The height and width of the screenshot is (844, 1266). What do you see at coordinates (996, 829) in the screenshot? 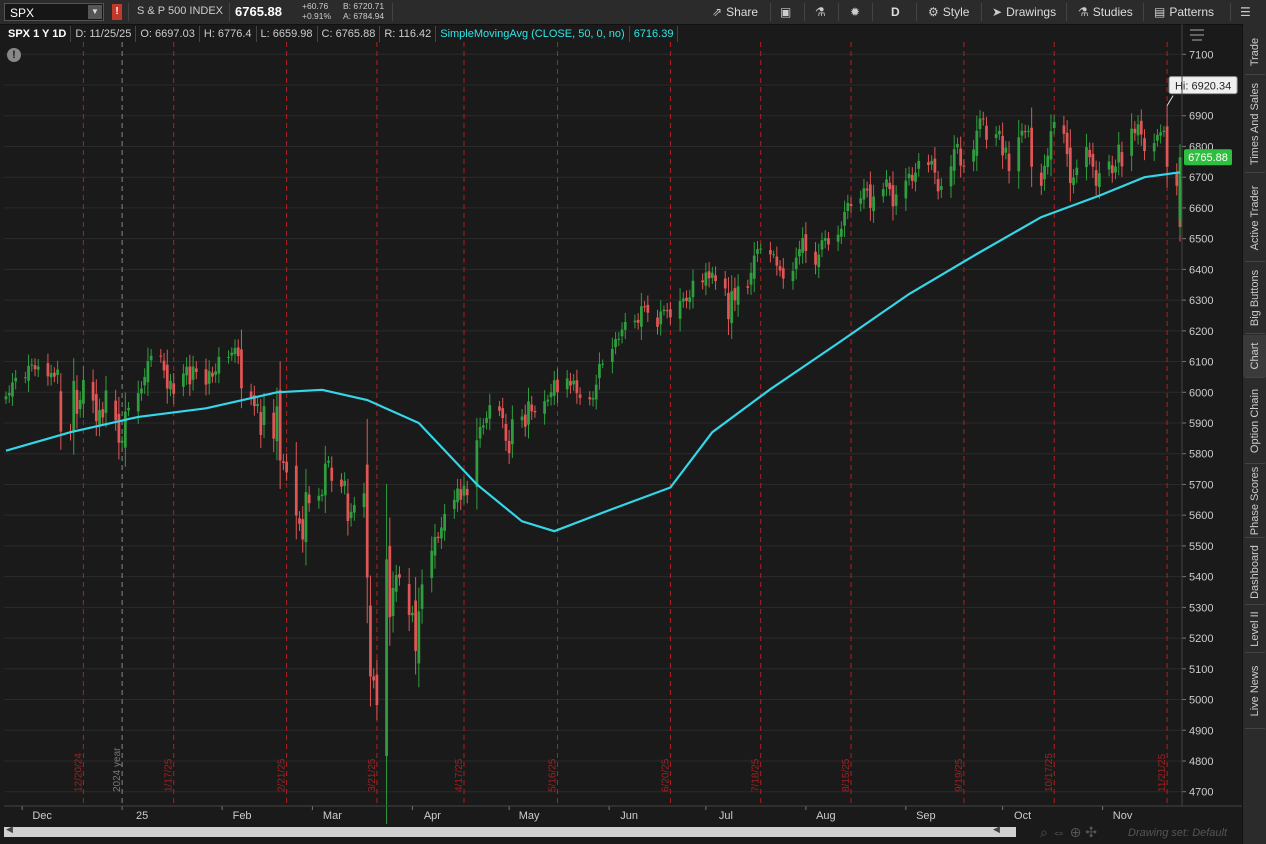
I see `scroll-right-icon: ◀` at bounding box center [996, 829].